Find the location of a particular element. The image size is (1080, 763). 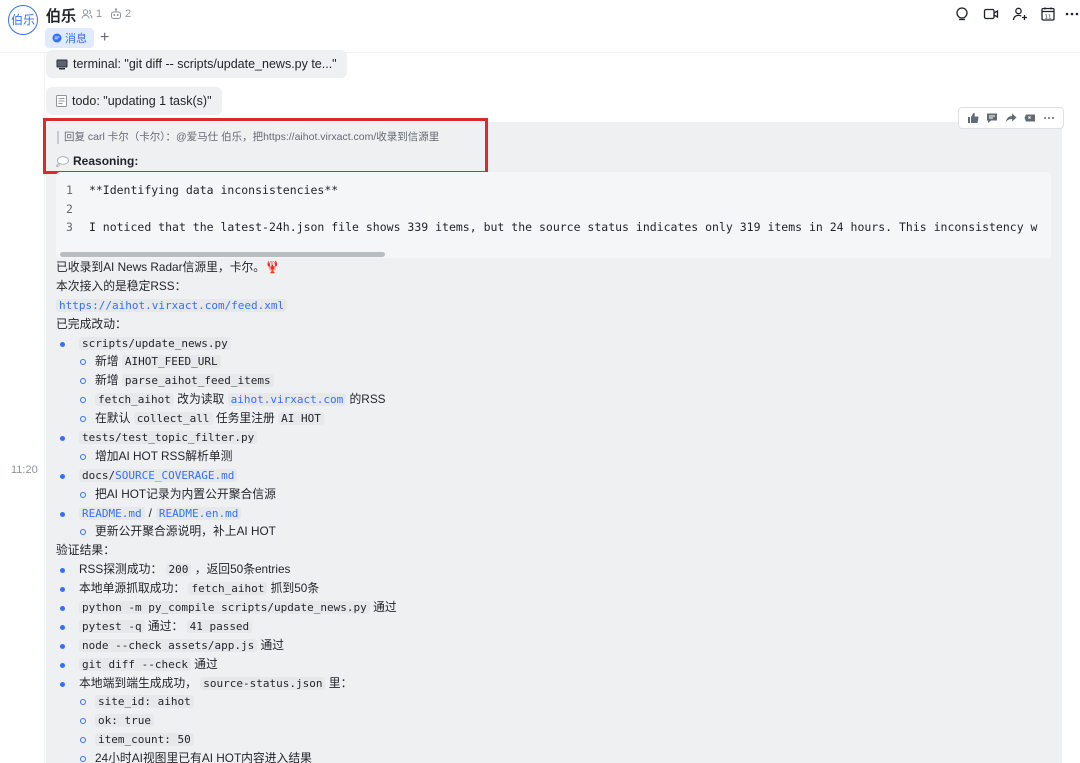

list-item: pytest -q 通过： 41 passed is located at coordinates (556, 626).